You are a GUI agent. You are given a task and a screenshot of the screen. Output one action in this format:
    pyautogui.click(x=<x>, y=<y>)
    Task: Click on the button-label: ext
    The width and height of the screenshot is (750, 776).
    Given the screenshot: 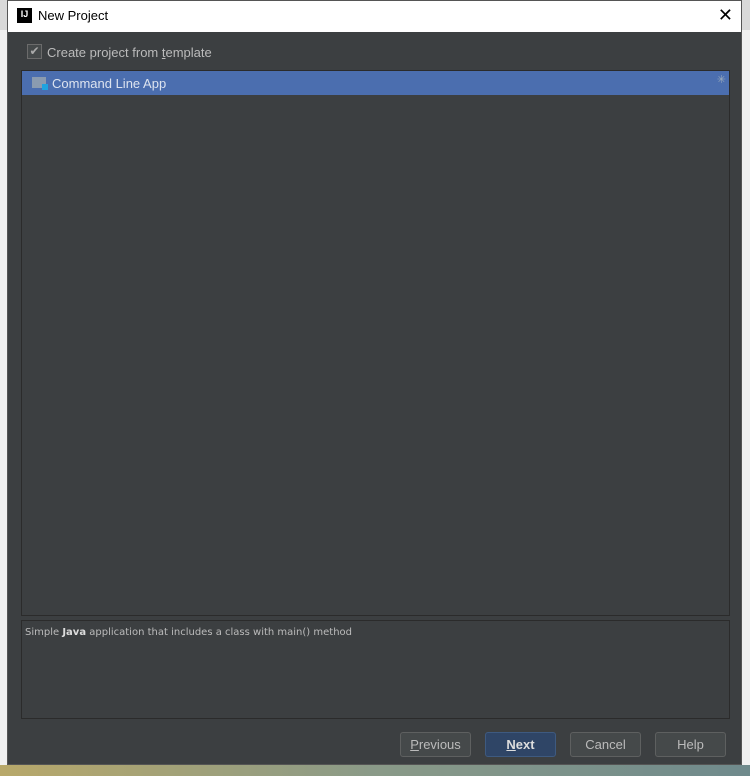 What is the action you would take?
    pyautogui.click(x=525, y=744)
    